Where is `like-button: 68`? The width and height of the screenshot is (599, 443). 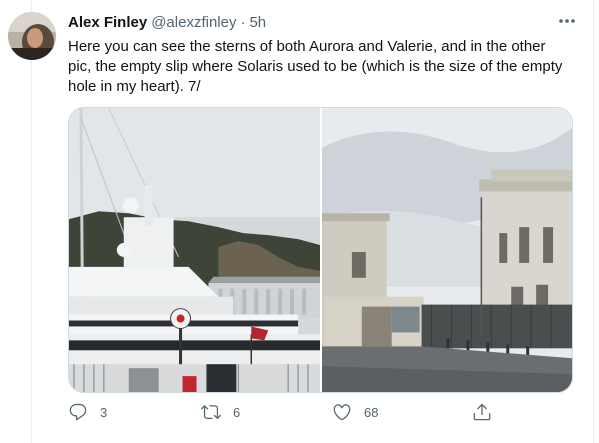
like-button: 68 is located at coordinates (355, 412).